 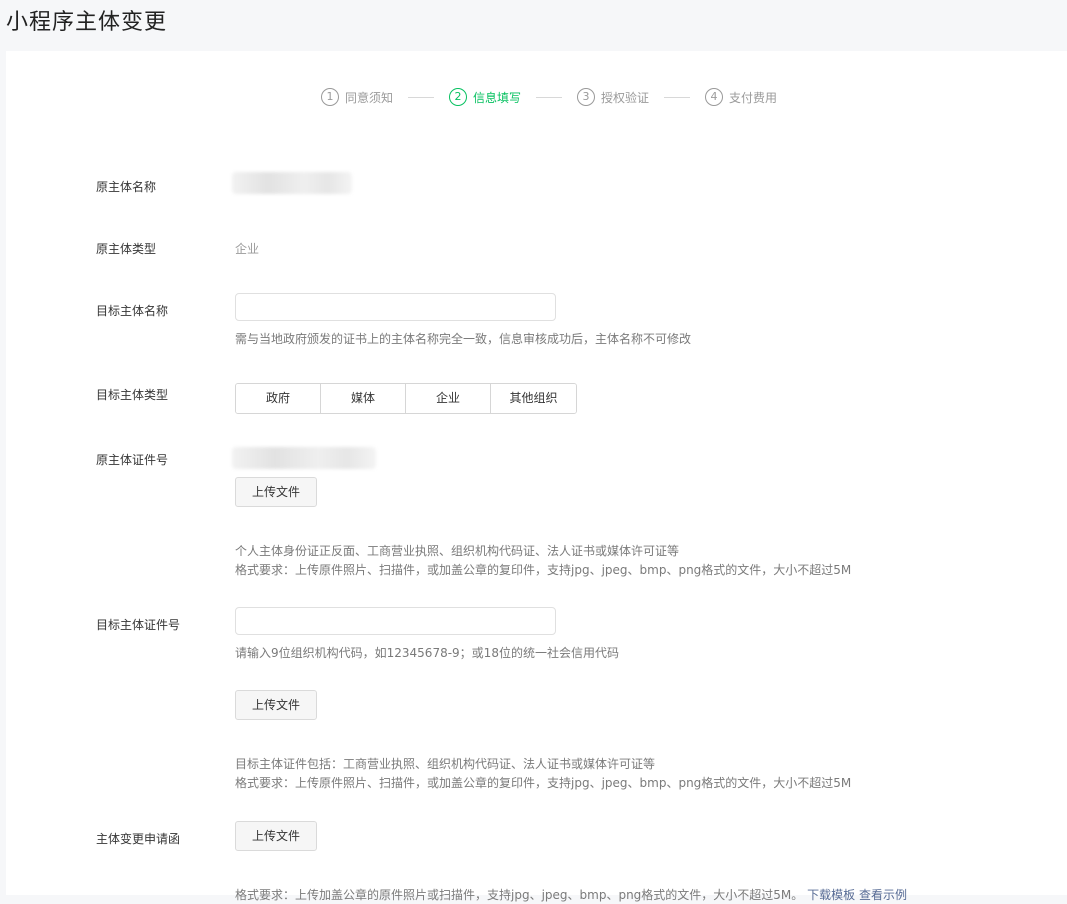 I want to click on step-agree: 1 同意须知, so click(x=357, y=97).